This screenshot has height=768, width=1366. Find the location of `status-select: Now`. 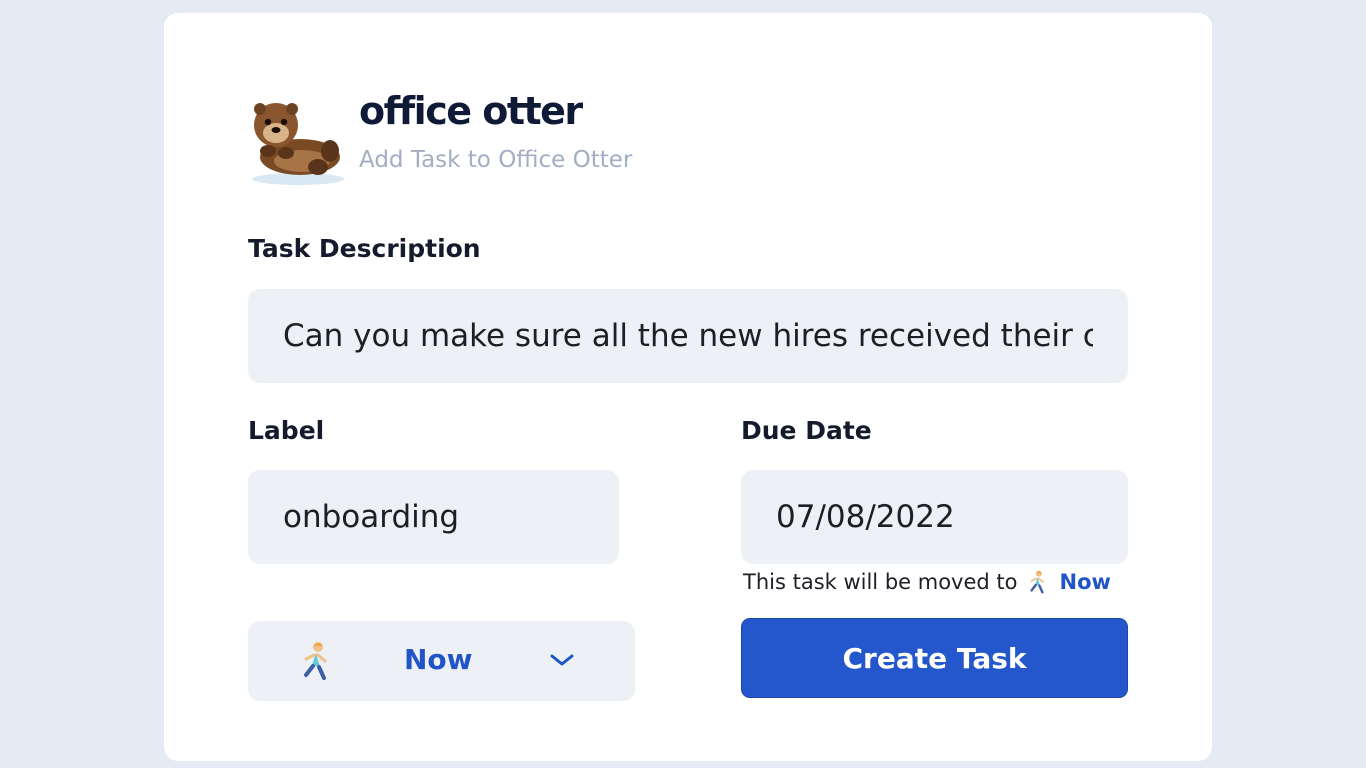

status-select: Now is located at coordinates (441, 661).